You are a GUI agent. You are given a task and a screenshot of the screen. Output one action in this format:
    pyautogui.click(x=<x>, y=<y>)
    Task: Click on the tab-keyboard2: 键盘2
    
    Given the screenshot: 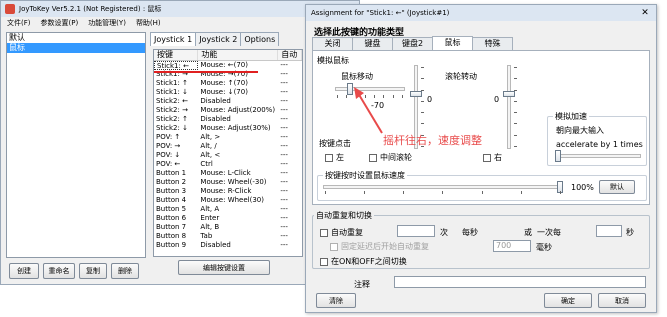 What is the action you would take?
    pyautogui.click(x=412, y=43)
    